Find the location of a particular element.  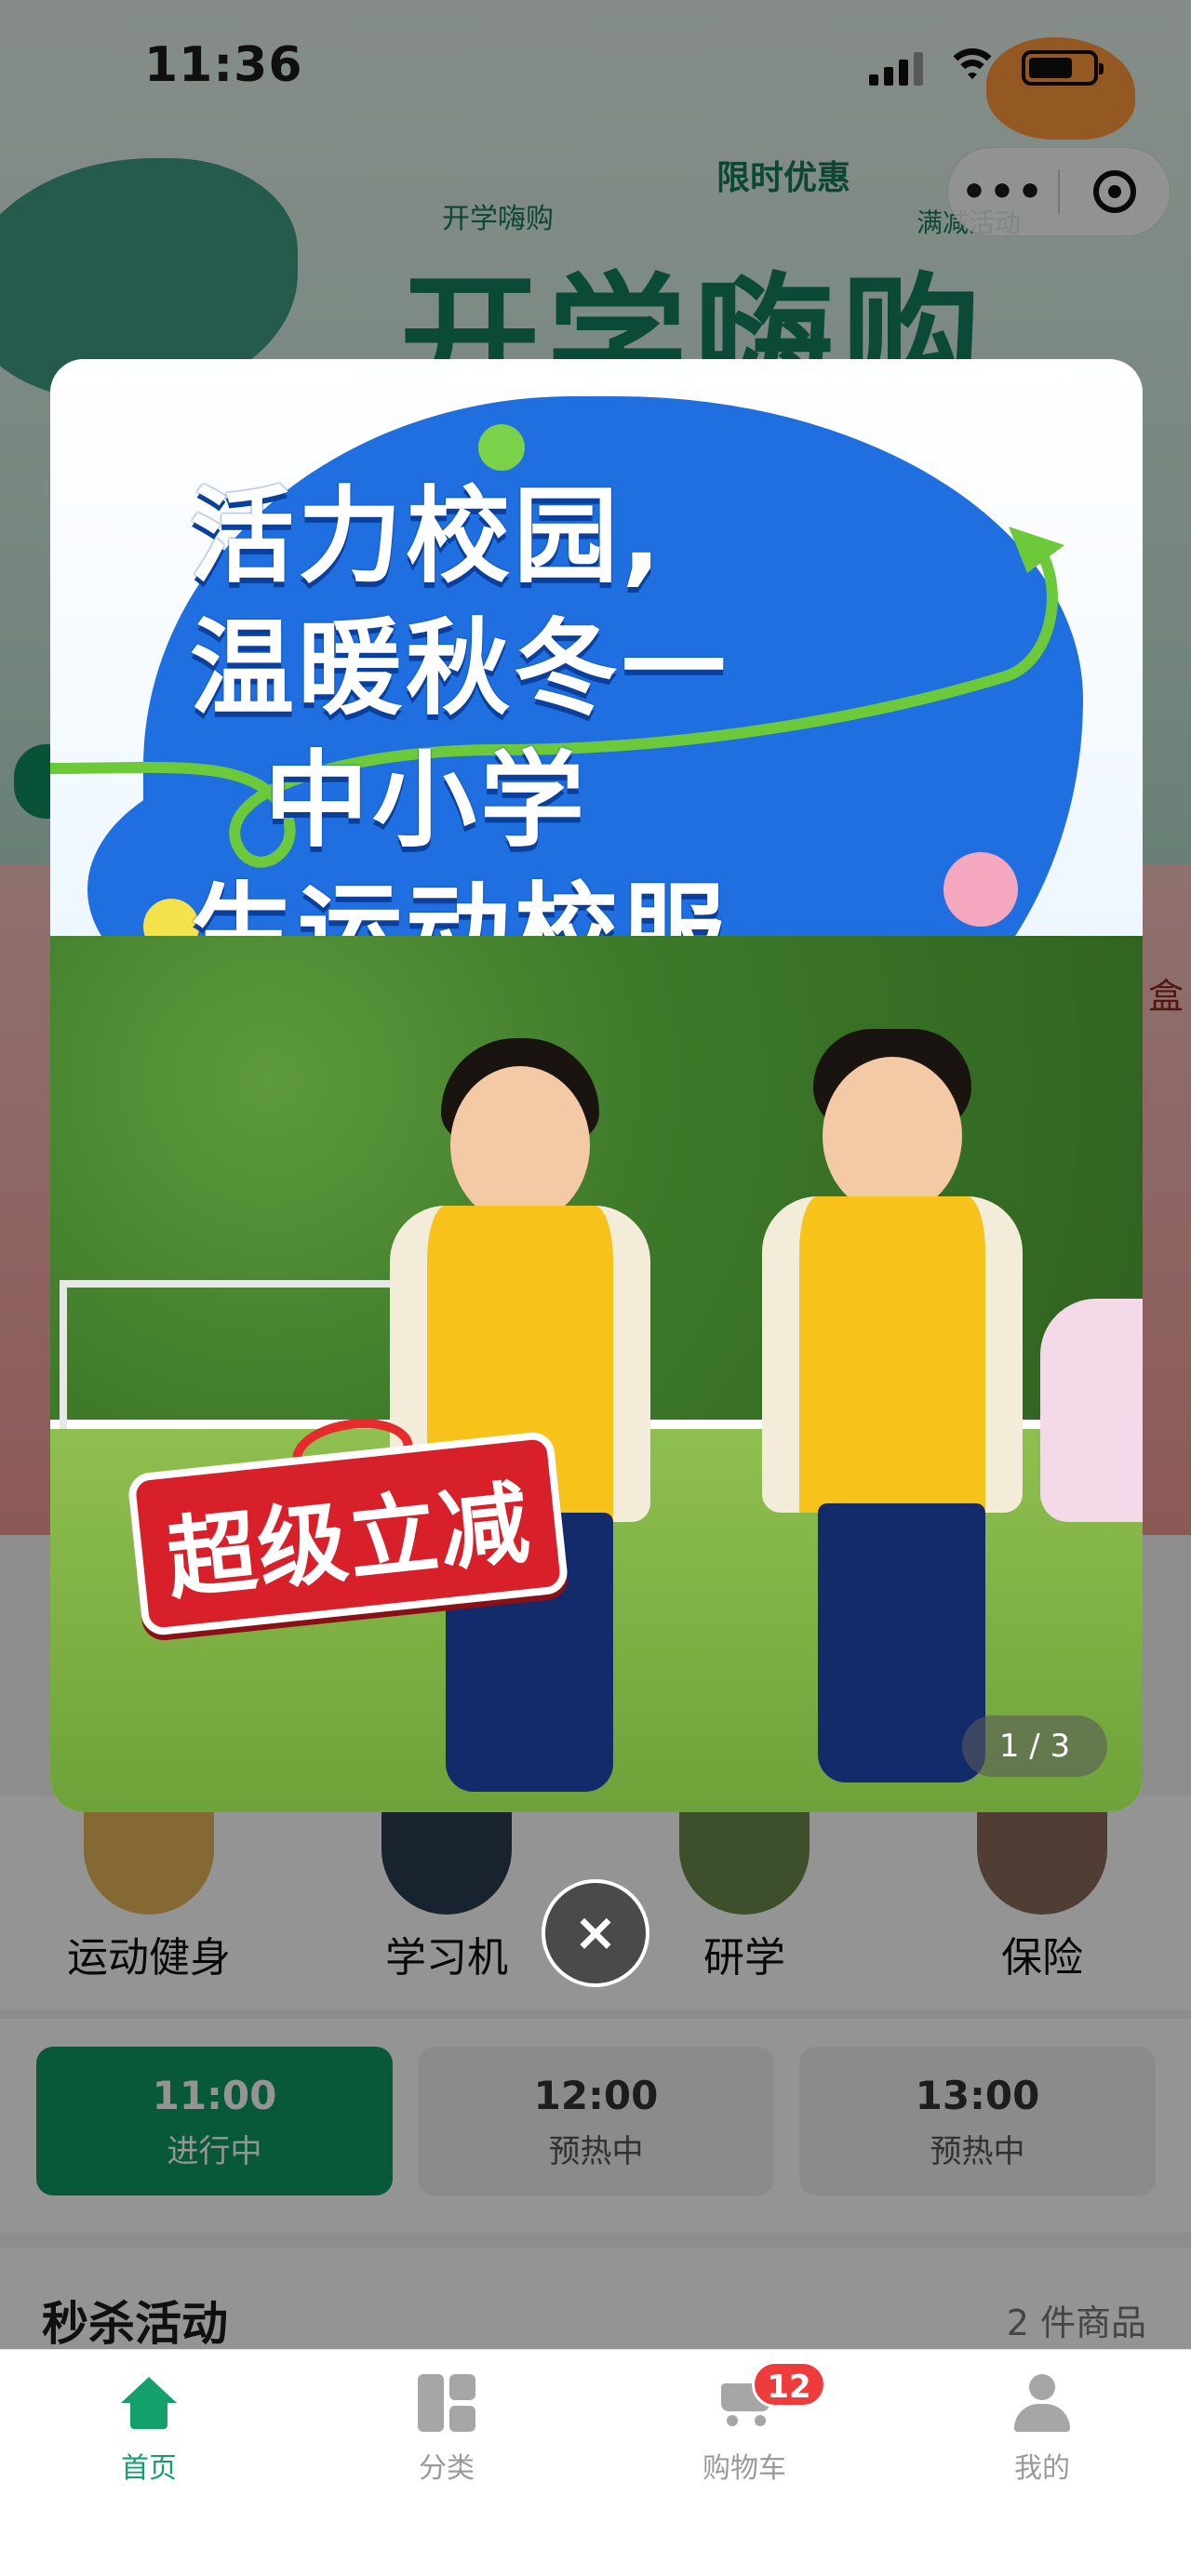

close-icon: × is located at coordinates (595, 1932).